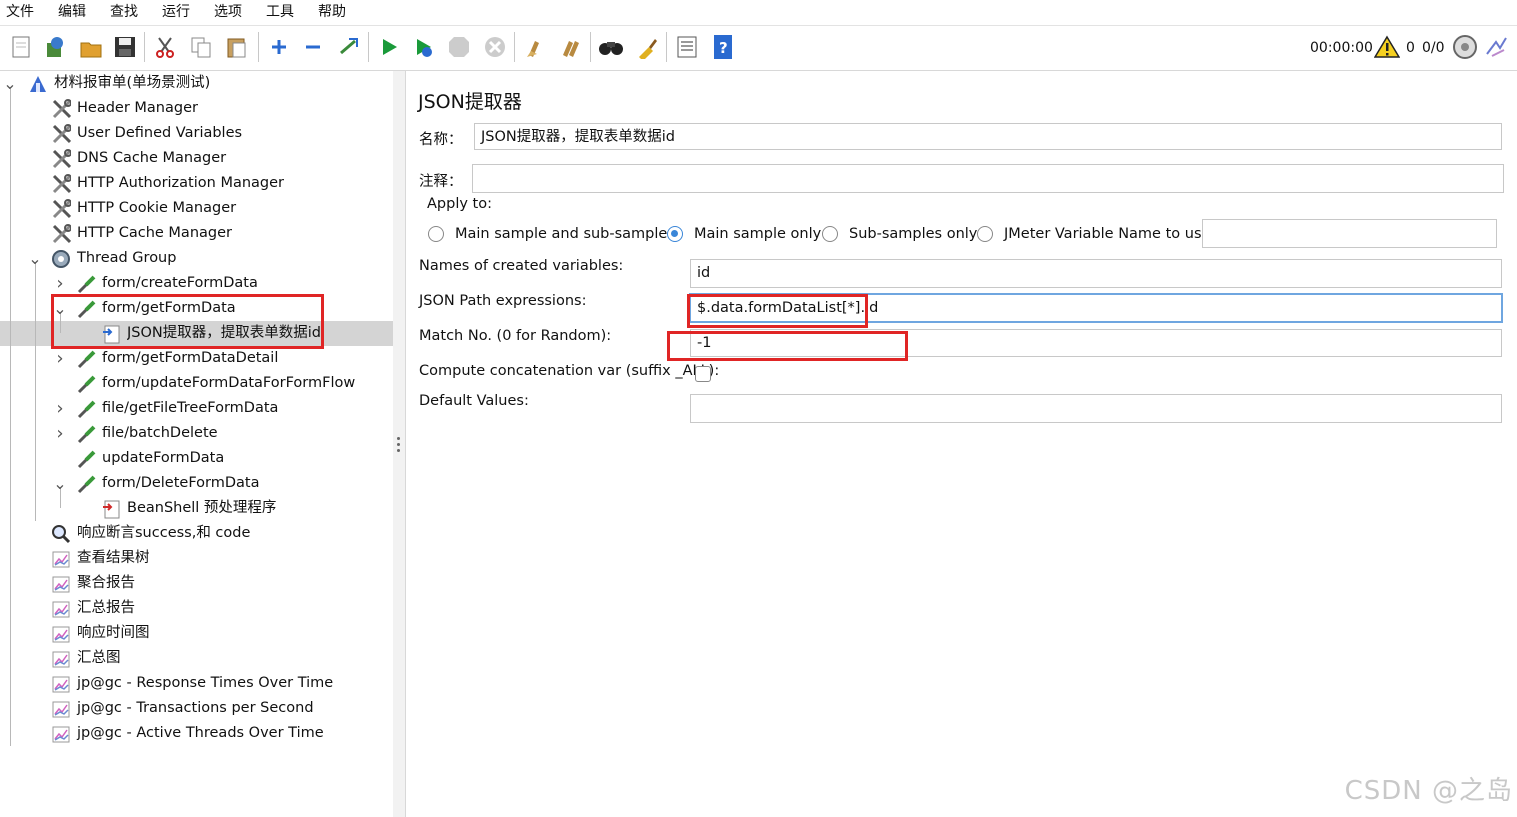 The height and width of the screenshot is (817, 1517). I want to click on concat-label: Compute concatenation var (suffix _ALL):, so click(569, 371).